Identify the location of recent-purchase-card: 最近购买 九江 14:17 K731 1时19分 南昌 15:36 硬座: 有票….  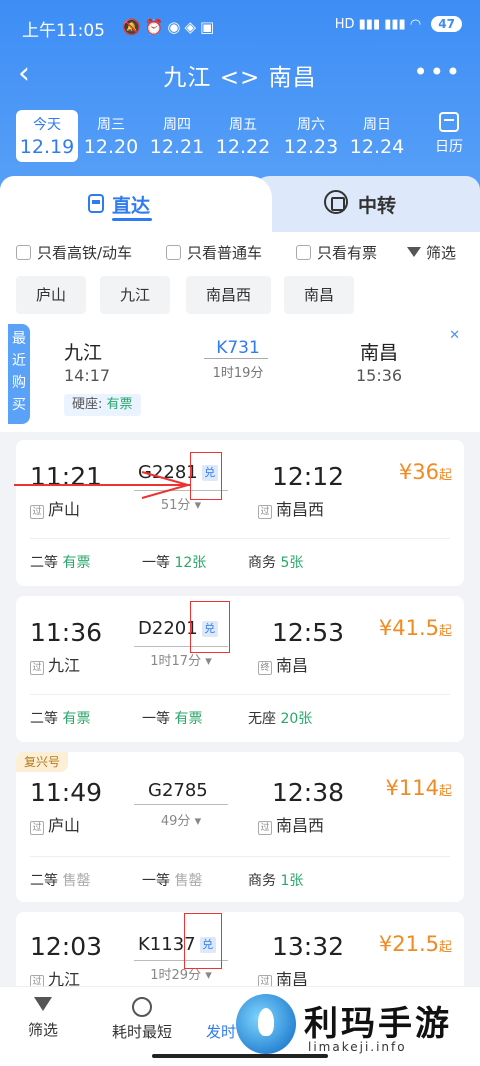
(237, 374).